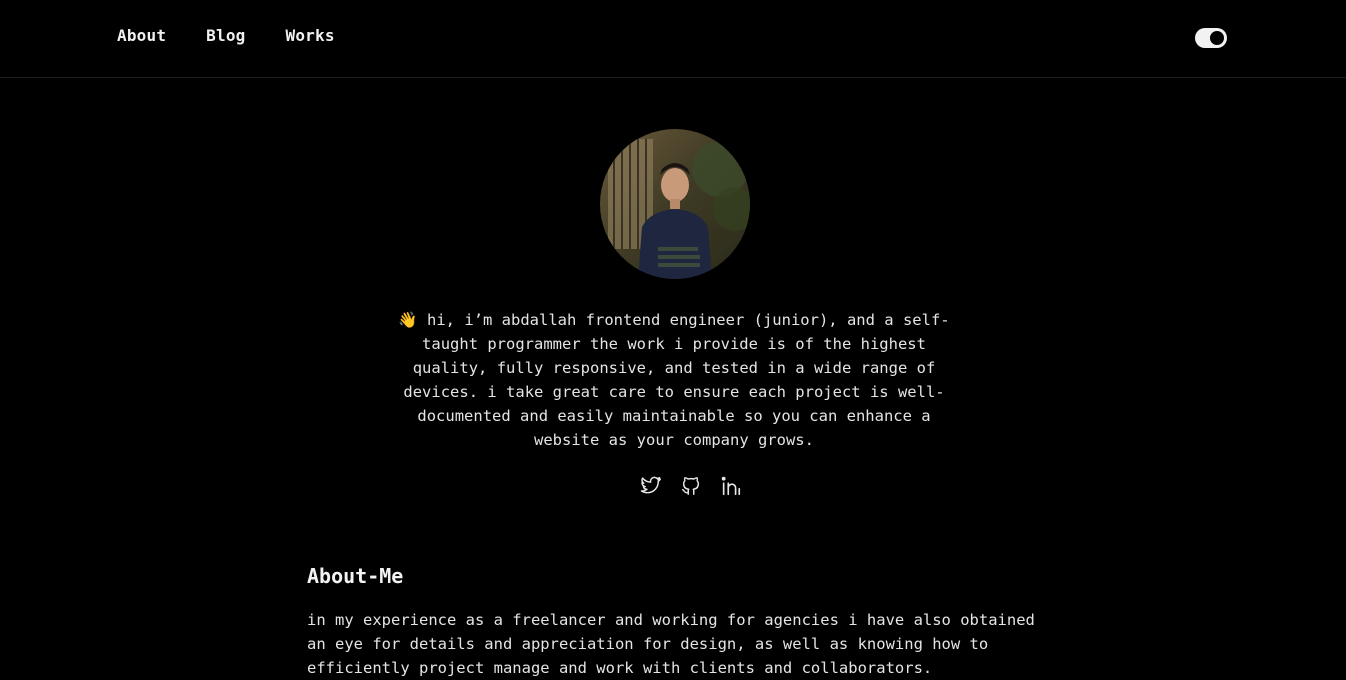 This screenshot has width=1346, height=680. I want to click on profile-avatar, so click(675, 204).